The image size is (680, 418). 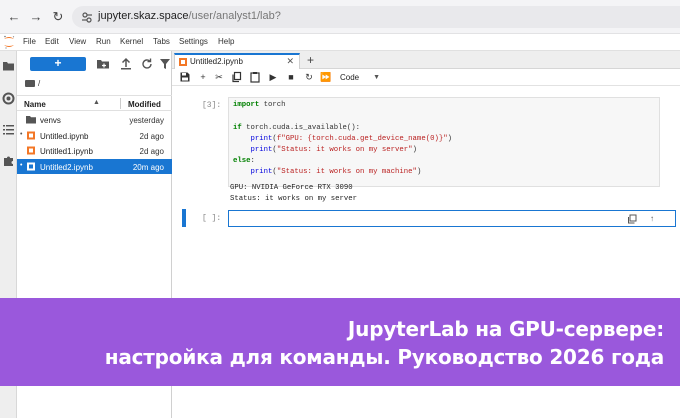 I want to click on cell-type-select: Code ▼, so click(x=360, y=78).